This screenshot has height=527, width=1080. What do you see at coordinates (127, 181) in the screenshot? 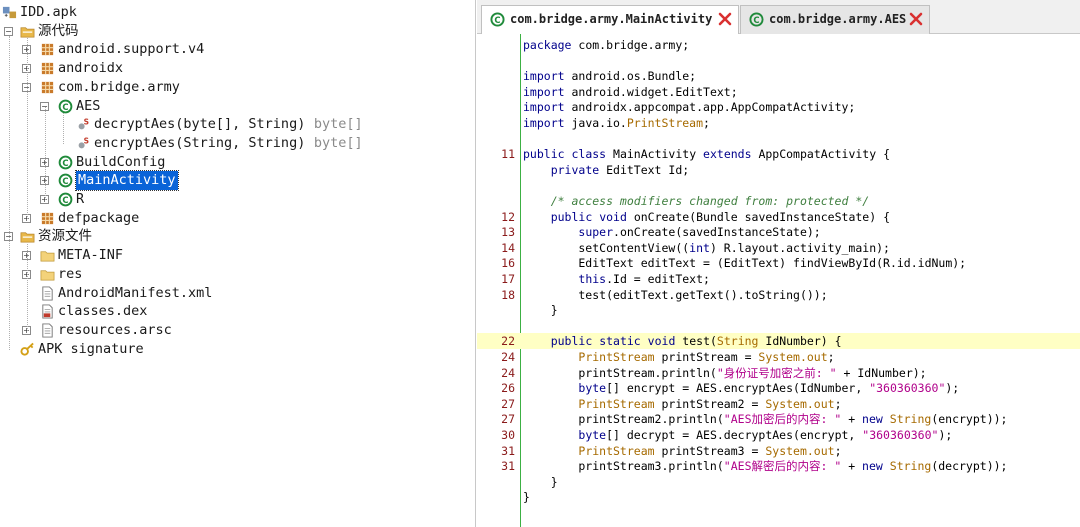
I see `tree-item-label: MainActivity` at bounding box center [127, 181].